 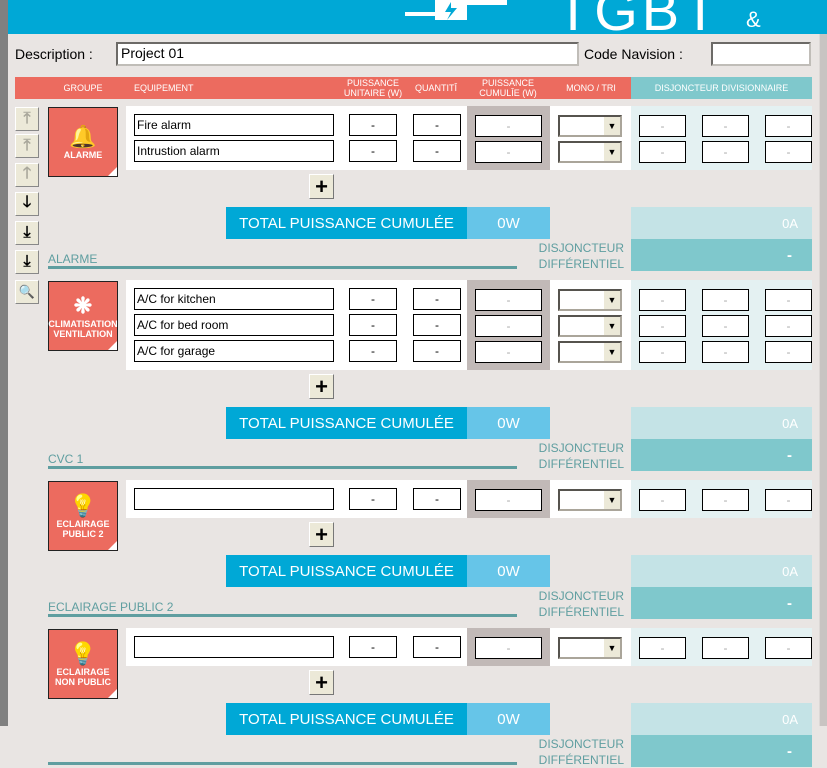 I want to click on app-subtitle: & BESO, so click(x=776, y=20).